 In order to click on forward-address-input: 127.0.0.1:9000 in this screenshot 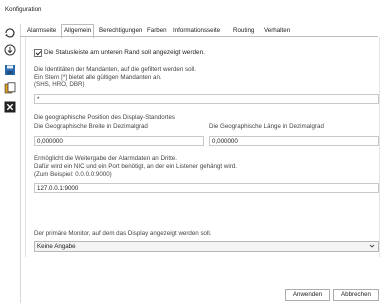, I will do `click(206, 188)`.